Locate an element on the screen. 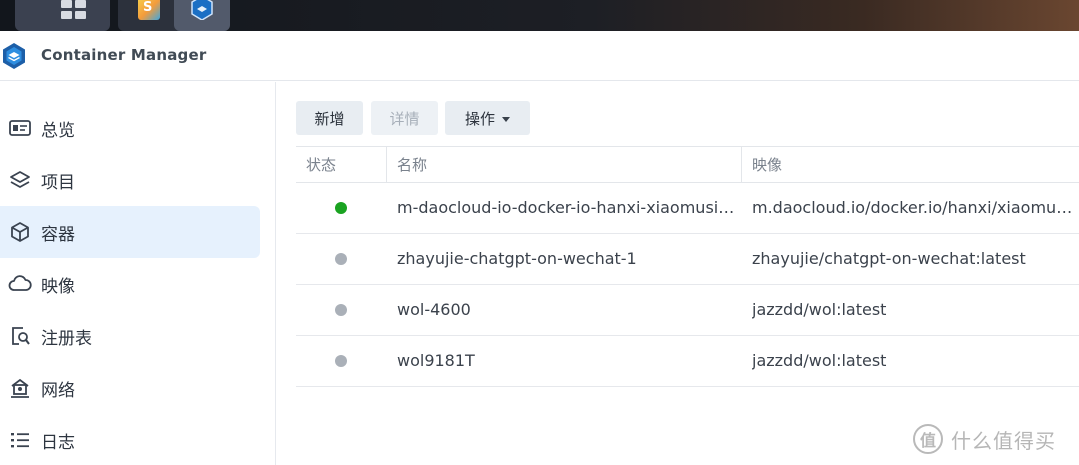 The width and height of the screenshot is (1079, 465). add-button: 新增 is located at coordinates (329, 118).